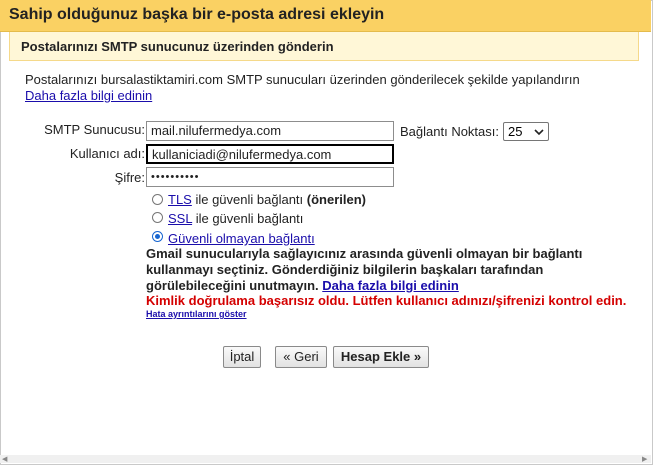  What do you see at coordinates (449, 131) in the screenshot?
I see `port-label: Bağlantı Noktası:` at bounding box center [449, 131].